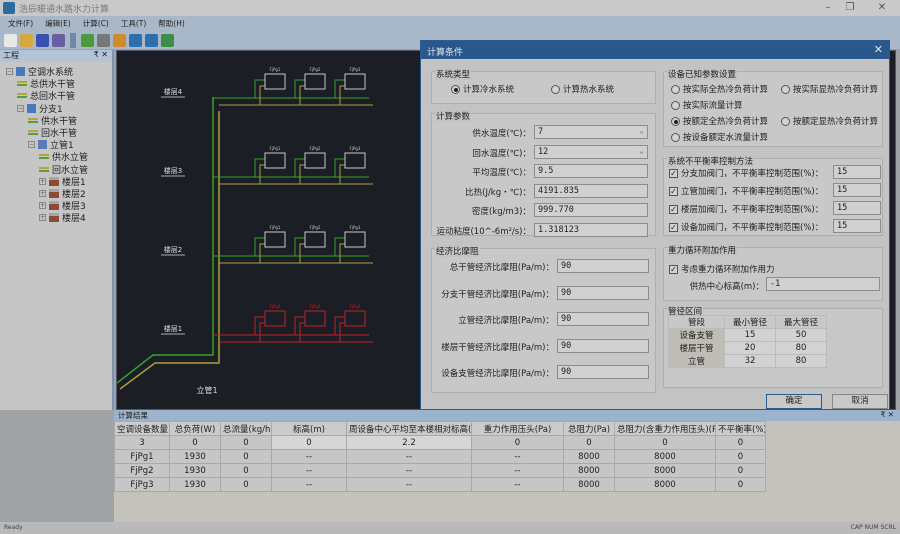 This screenshot has height=534, width=900. What do you see at coordinates (409, 428) in the screenshot?
I see `column-header: 周设备中心平均至本楼相对标高(` at bounding box center [409, 428].